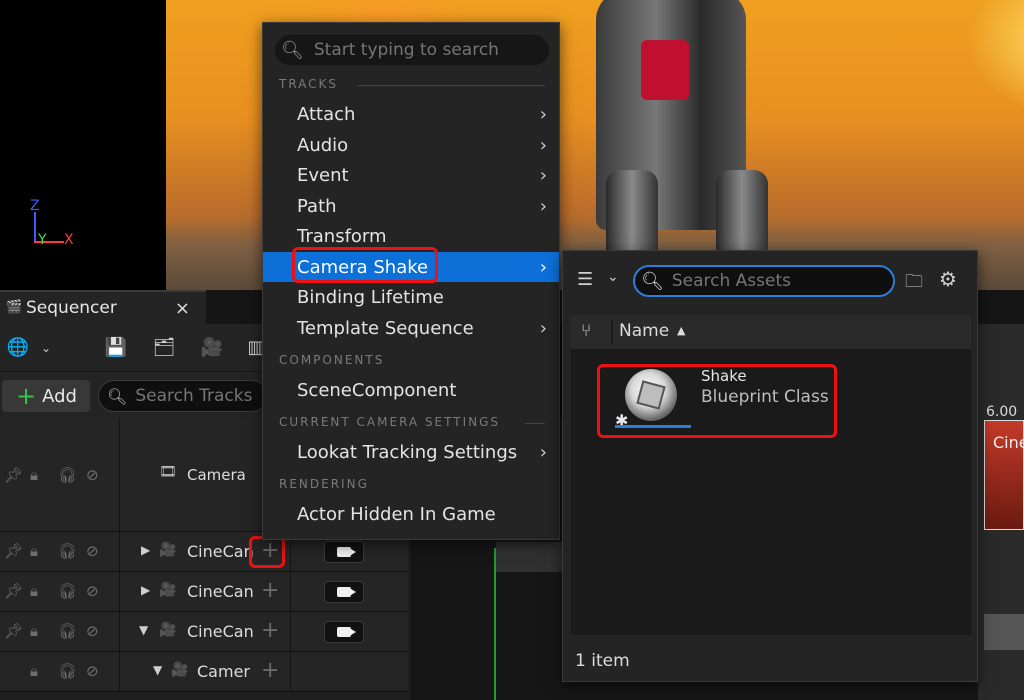  I want to click on menu-item-binding-lifetime: Binding Lifetime, so click(411, 297).